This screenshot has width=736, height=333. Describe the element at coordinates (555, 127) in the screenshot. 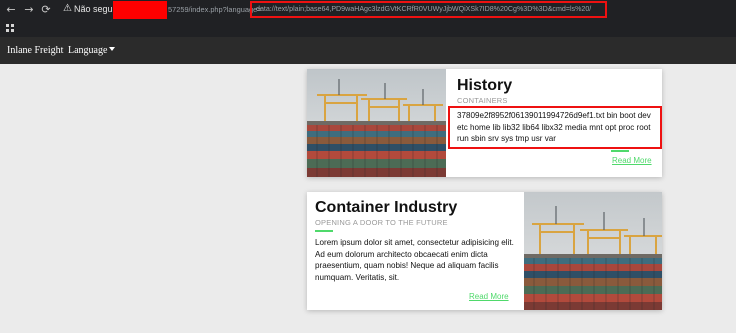

I see `output-highlight-box` at that location.